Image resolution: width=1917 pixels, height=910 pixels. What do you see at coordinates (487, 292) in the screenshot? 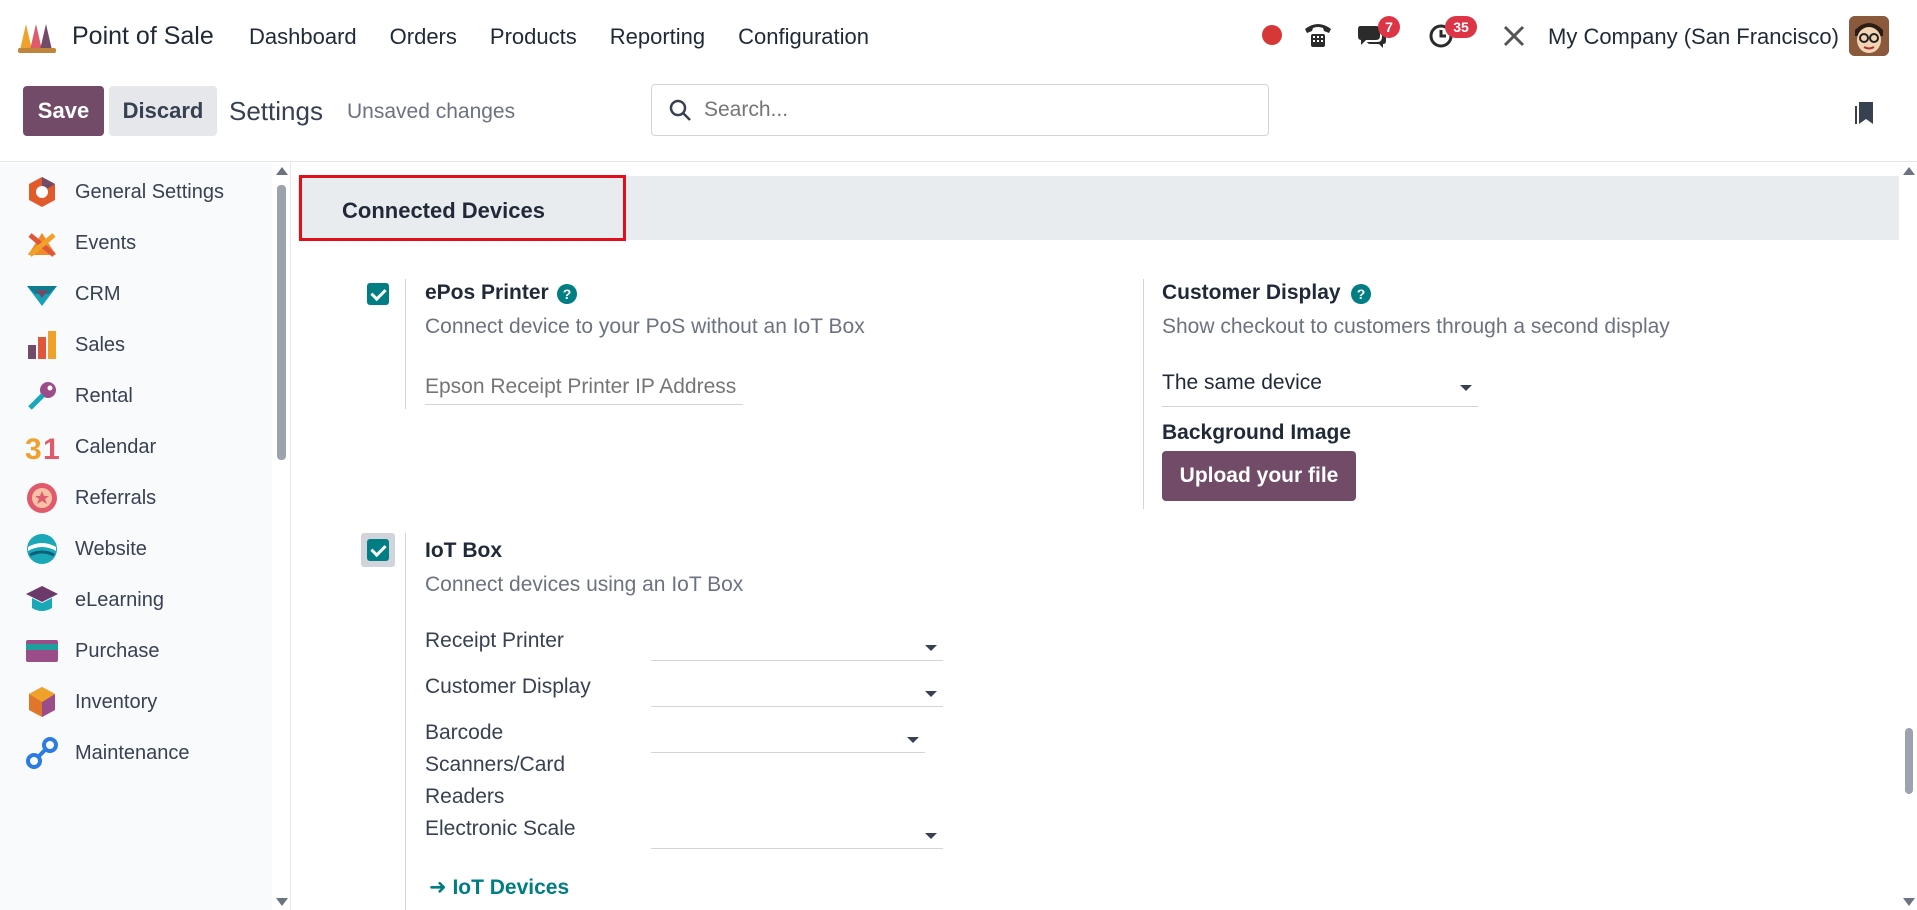
I see `epos-printer-title: ePos Printer` at bounding box center [487, 292].